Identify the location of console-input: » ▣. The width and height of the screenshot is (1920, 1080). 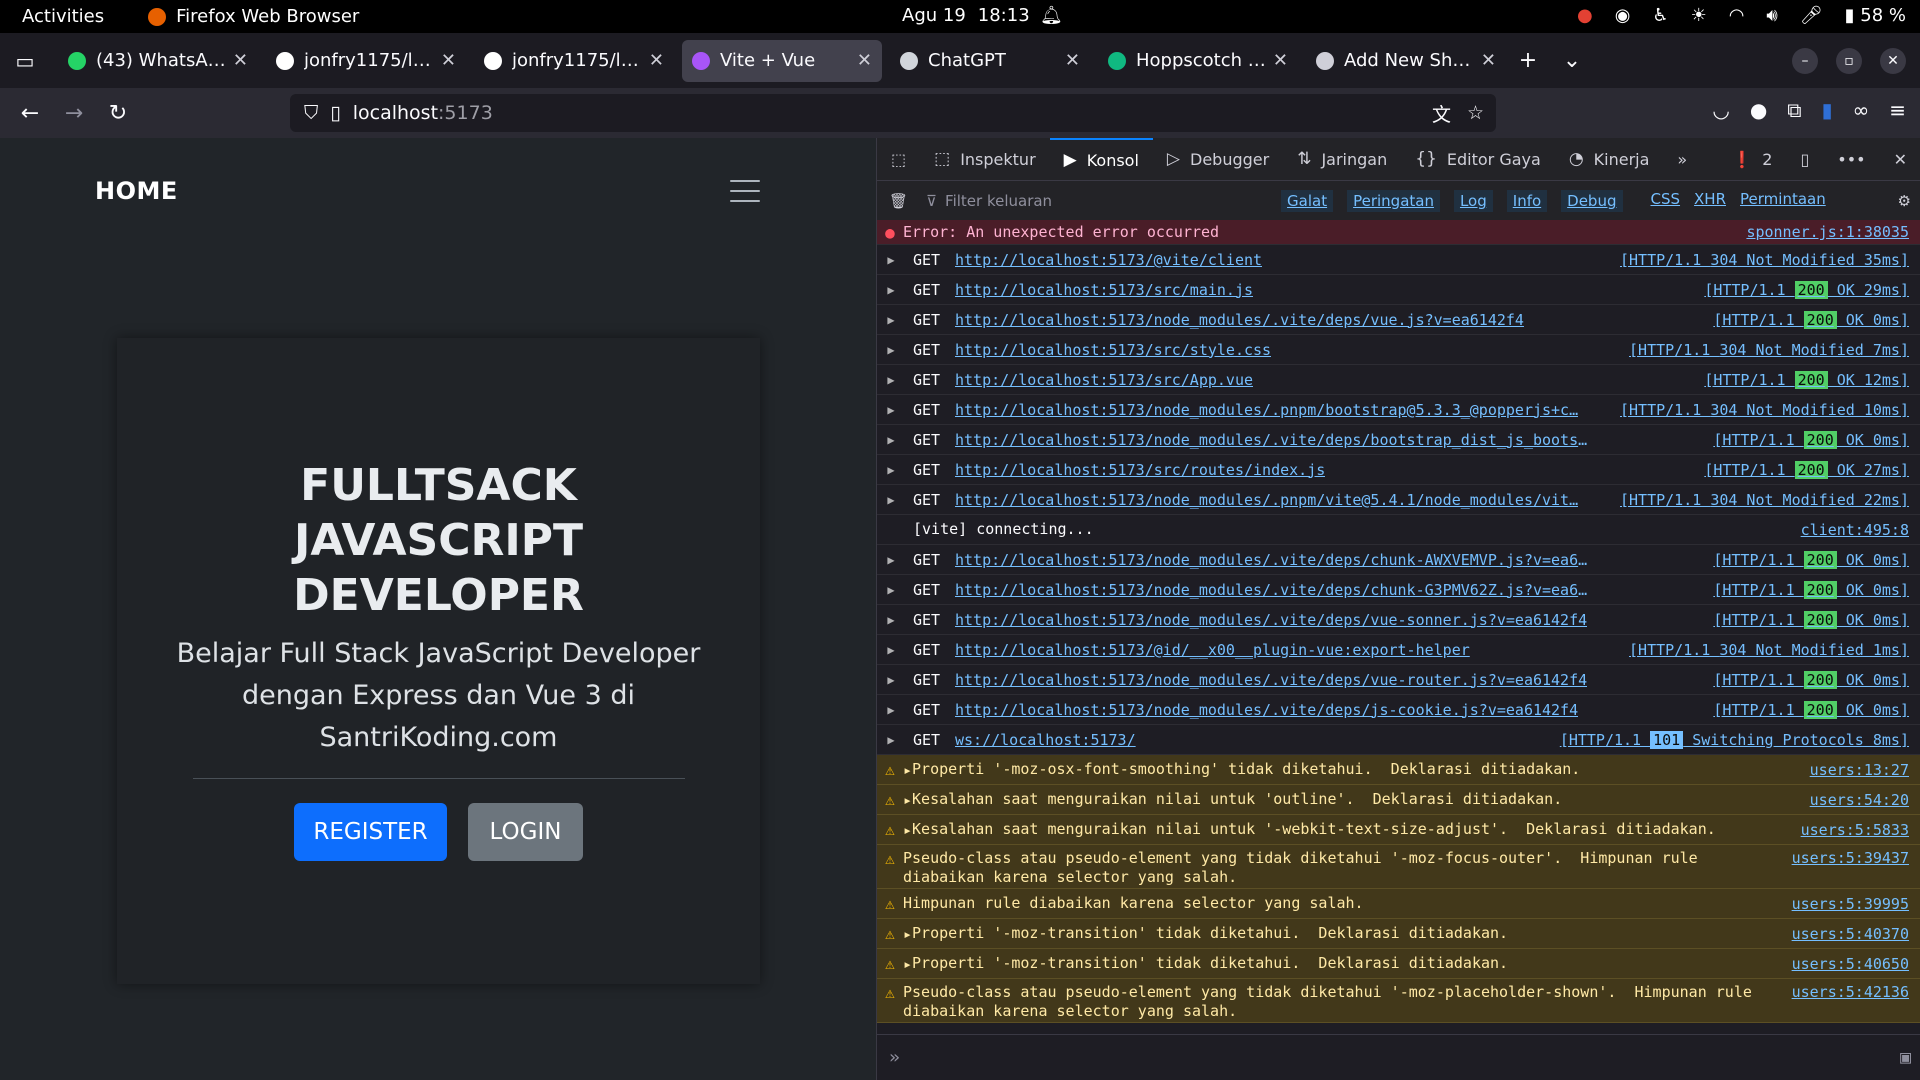
(1398, 1057).